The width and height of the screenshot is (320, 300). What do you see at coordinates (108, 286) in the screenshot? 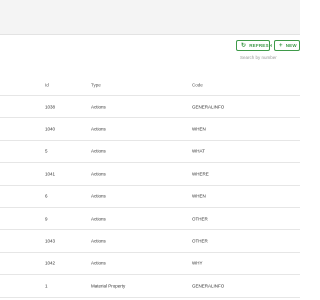
I see `cell-type: Material Property` at bounding box center [108, 286].